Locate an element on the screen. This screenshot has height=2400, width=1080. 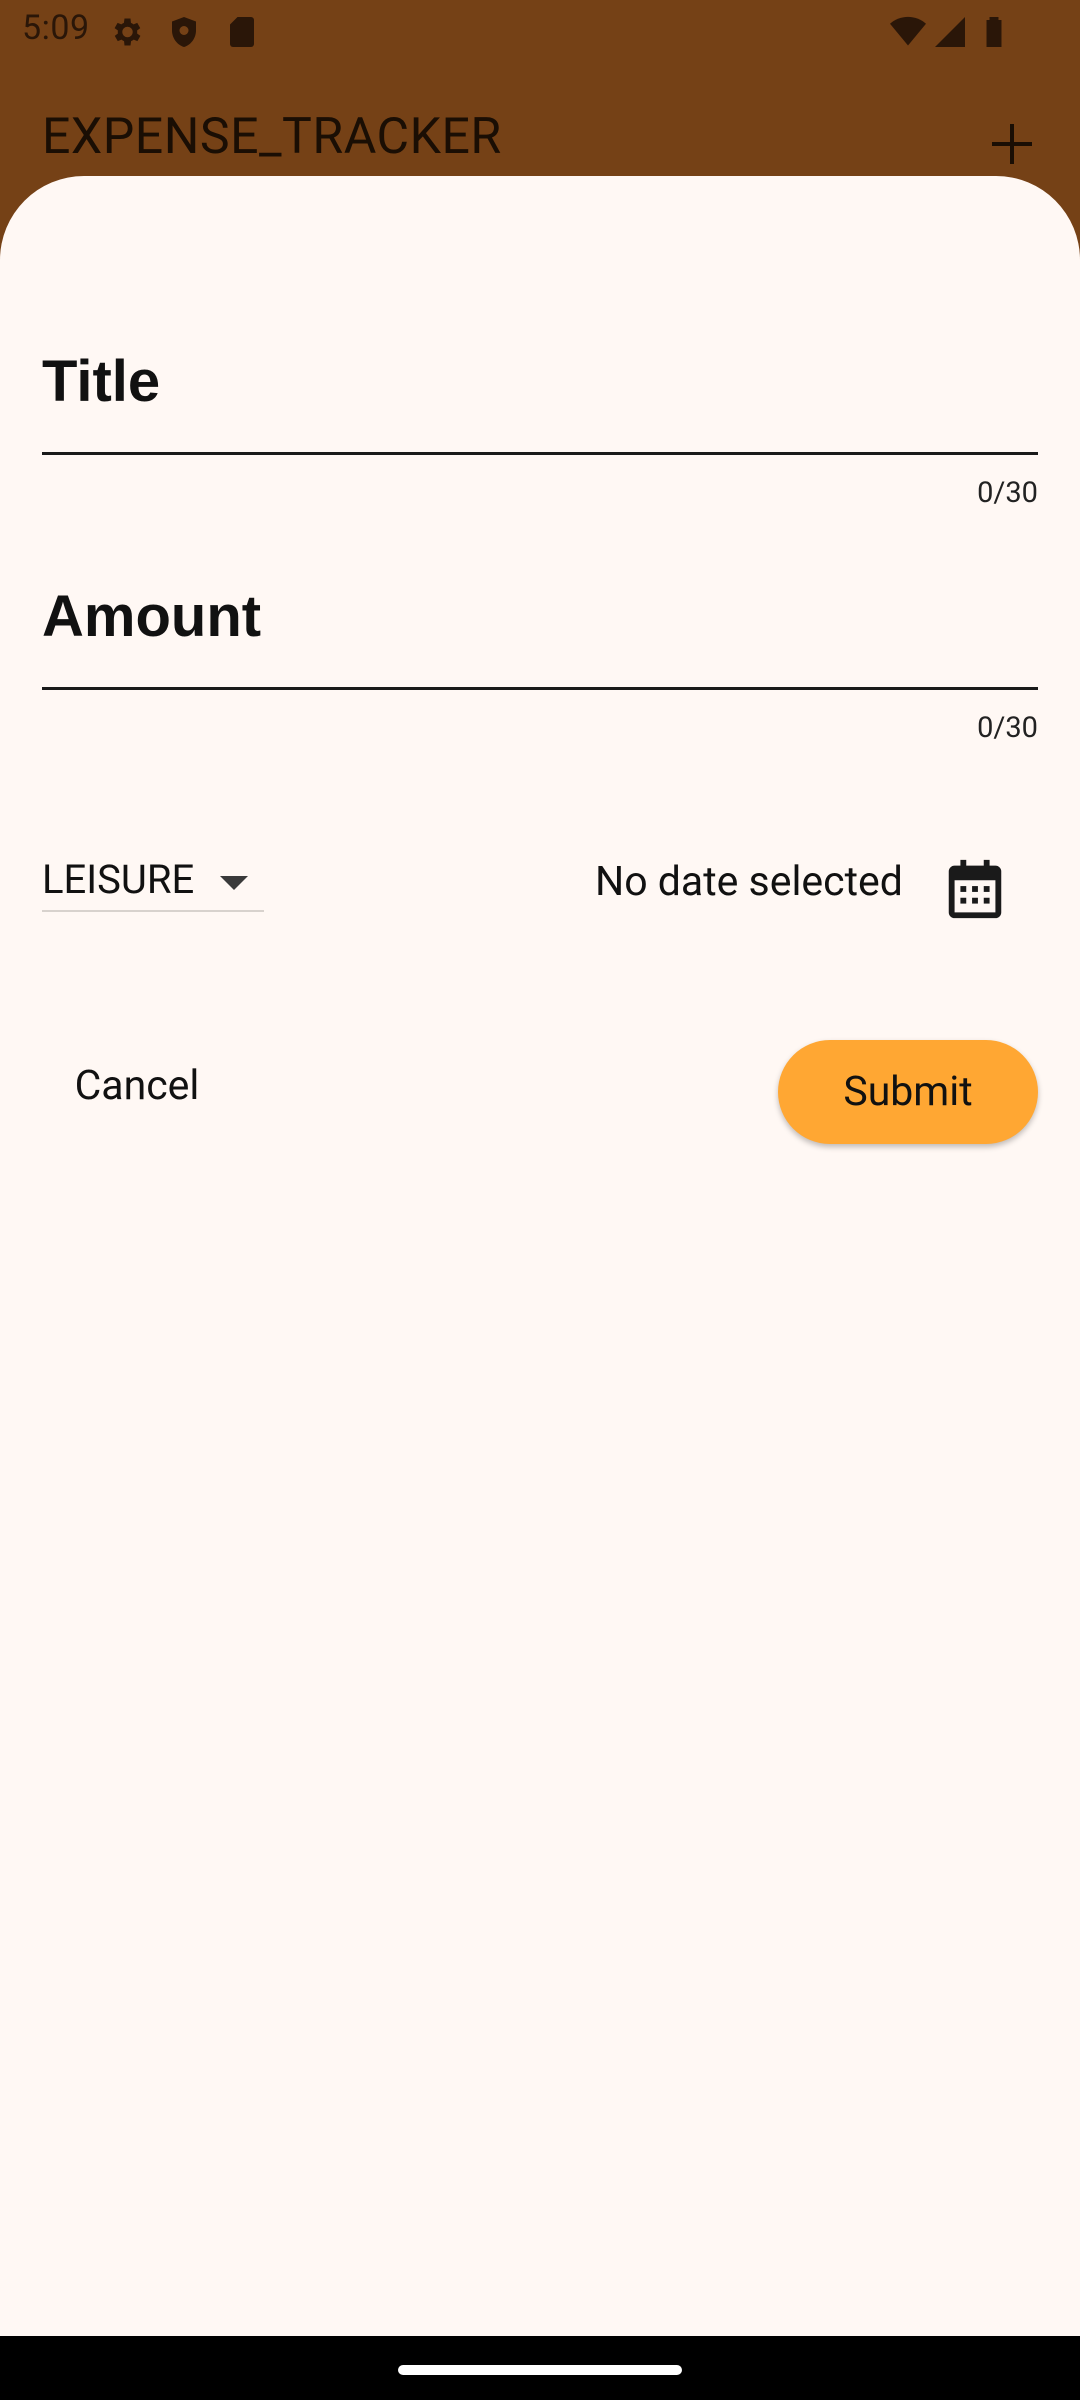
app-title: EXPENSE_TRACKER is located at coordinates (272, 137).